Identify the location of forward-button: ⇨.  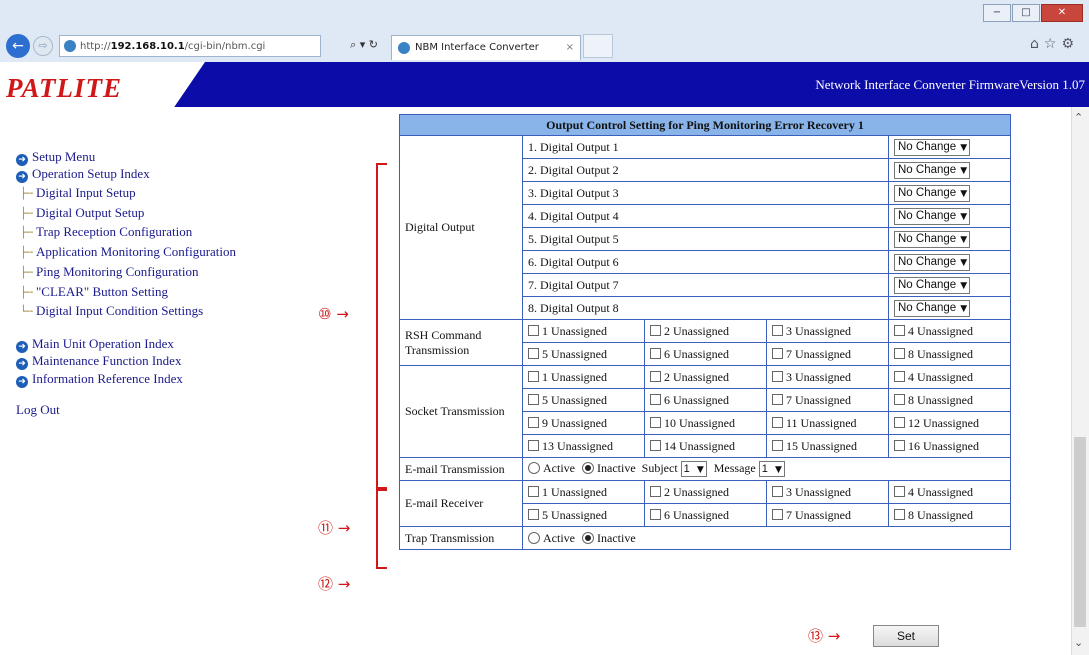
(43, 46).